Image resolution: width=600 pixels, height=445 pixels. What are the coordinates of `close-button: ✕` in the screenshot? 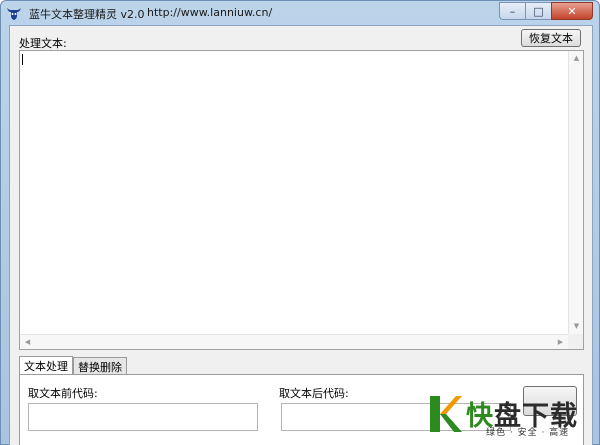 It's located at (572, 11).